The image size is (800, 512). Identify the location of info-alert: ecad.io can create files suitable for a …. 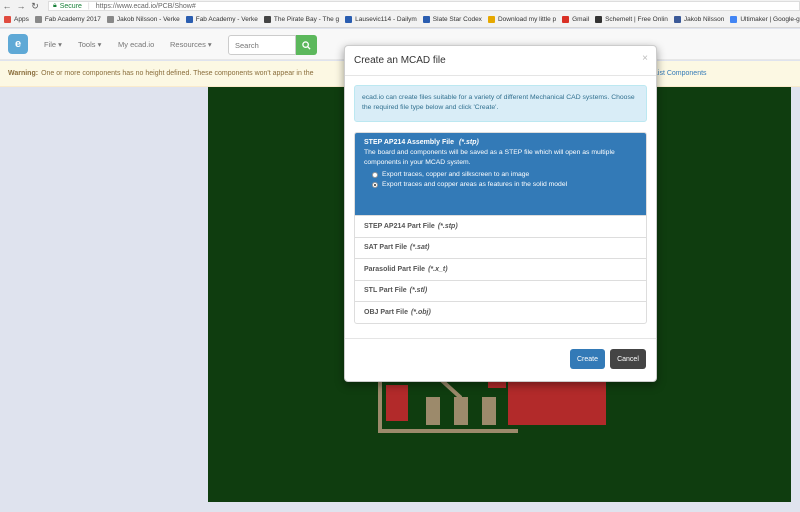
(500, 103).